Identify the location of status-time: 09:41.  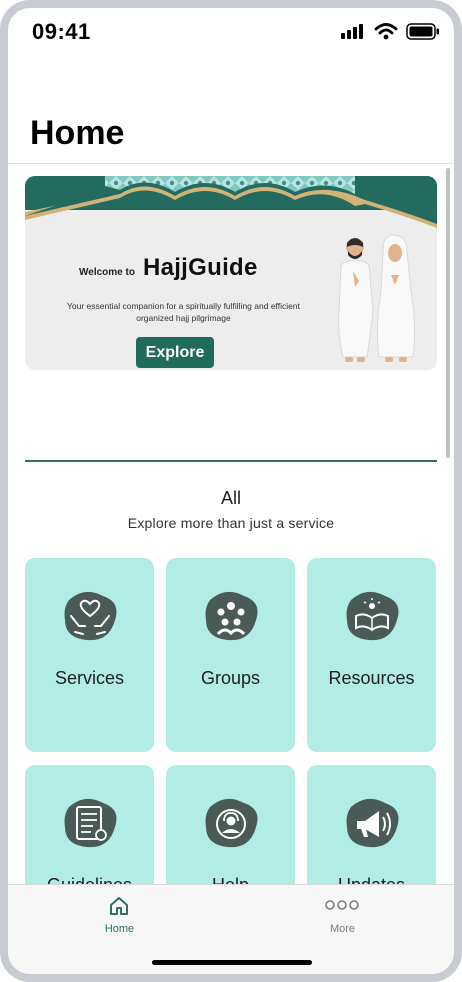
(61, 31).